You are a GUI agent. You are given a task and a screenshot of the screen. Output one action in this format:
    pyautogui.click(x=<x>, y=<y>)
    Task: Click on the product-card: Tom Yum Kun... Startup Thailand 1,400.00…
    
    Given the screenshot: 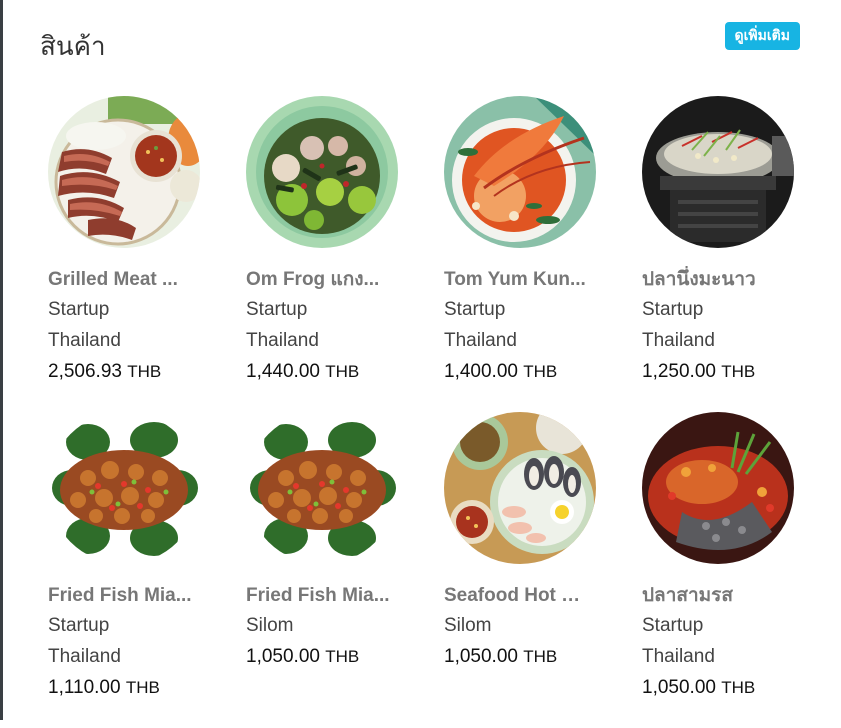 What is the action you would take?
    pyautogui.click(x=539, y=254)
    